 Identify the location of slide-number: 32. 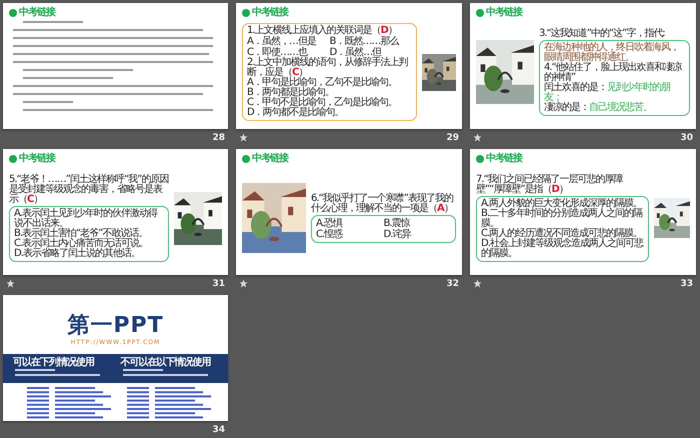
(452, 283).